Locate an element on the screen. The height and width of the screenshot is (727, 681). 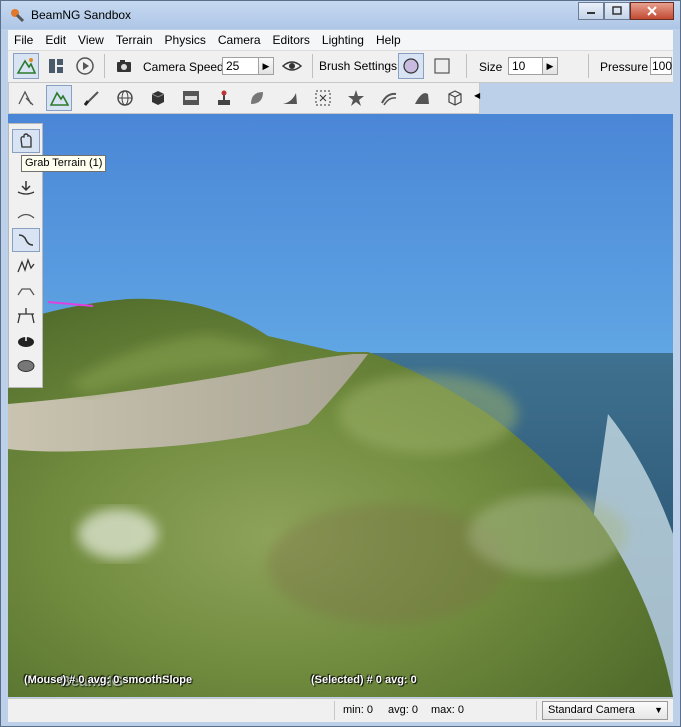
window-layout-icon is located at coordinates (56, 66).